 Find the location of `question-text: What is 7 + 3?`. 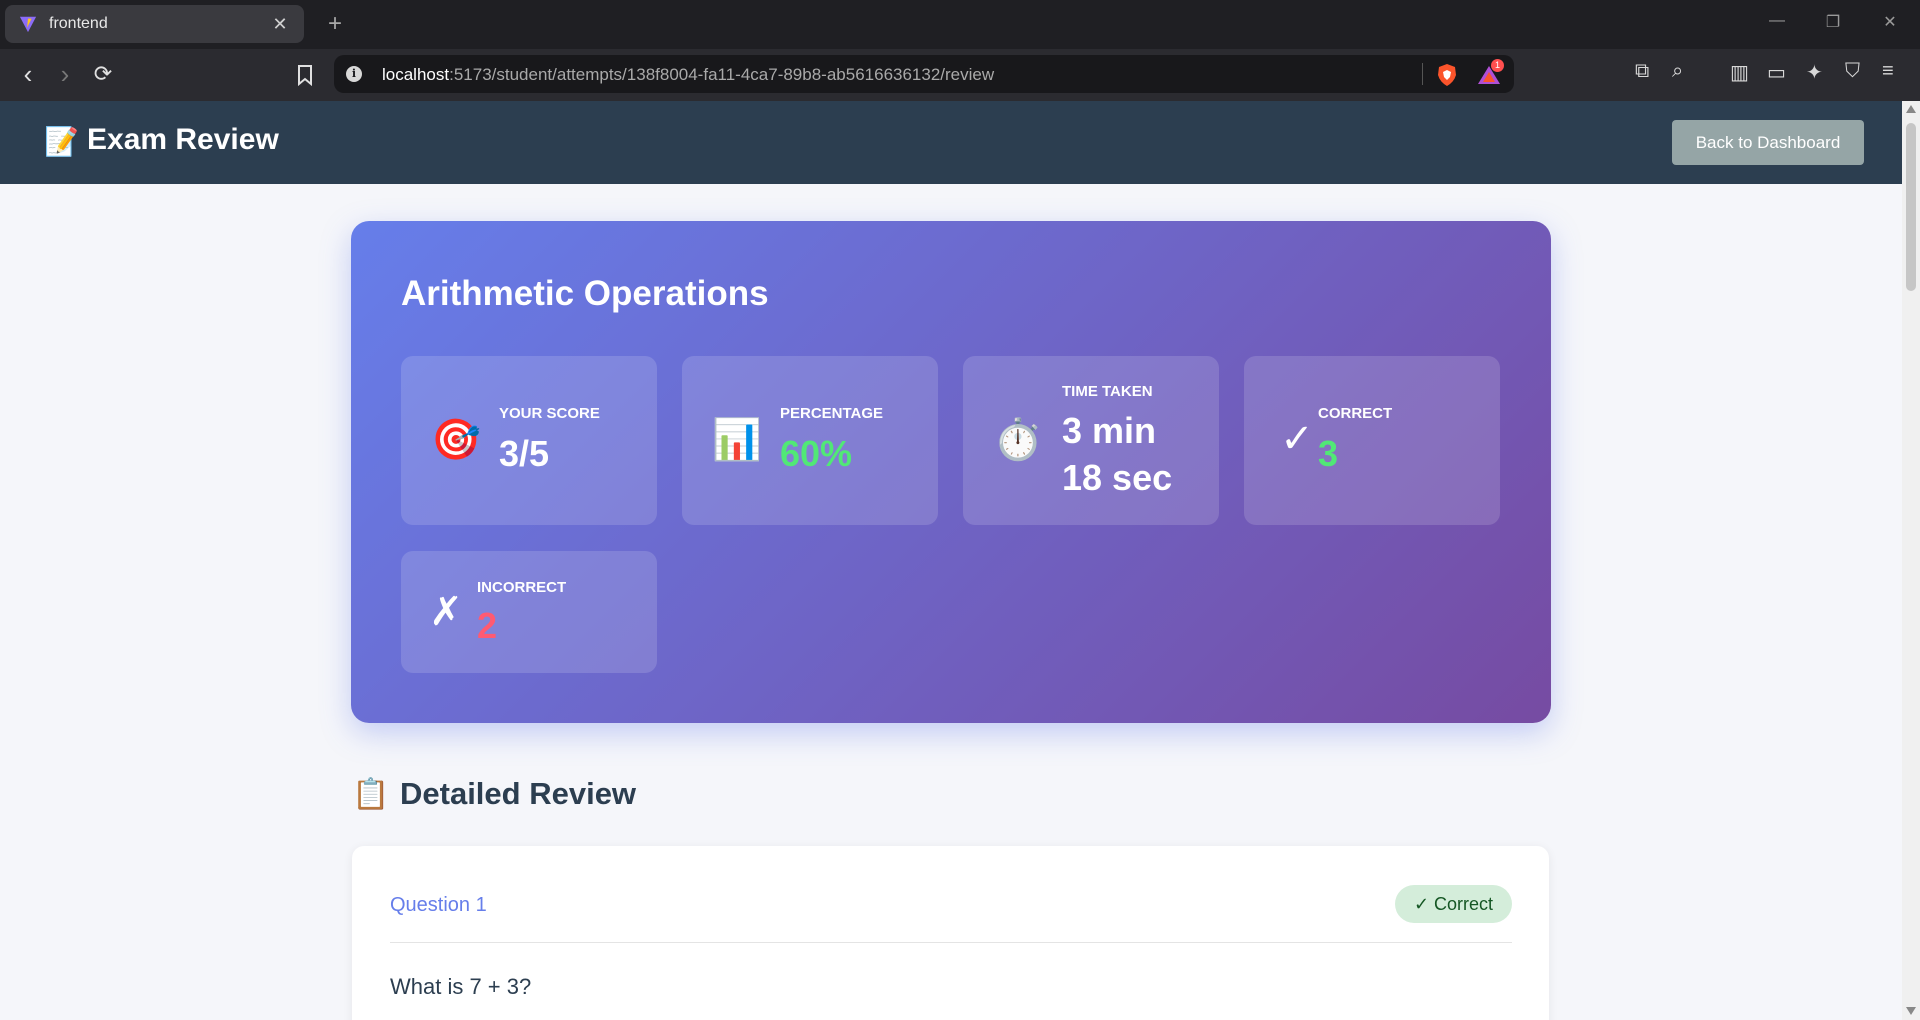

question-text: What is 7 + 3? is located at coordinates (461, 986).